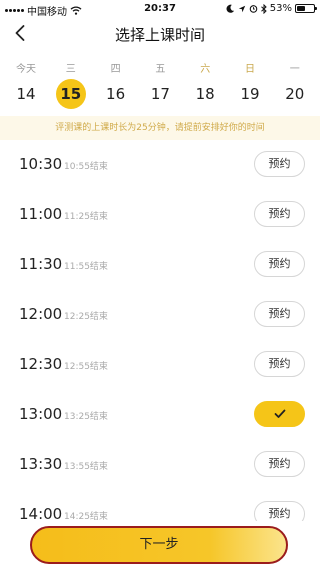  I want to click on page-title: 选择上课时间, so click(159, 35).